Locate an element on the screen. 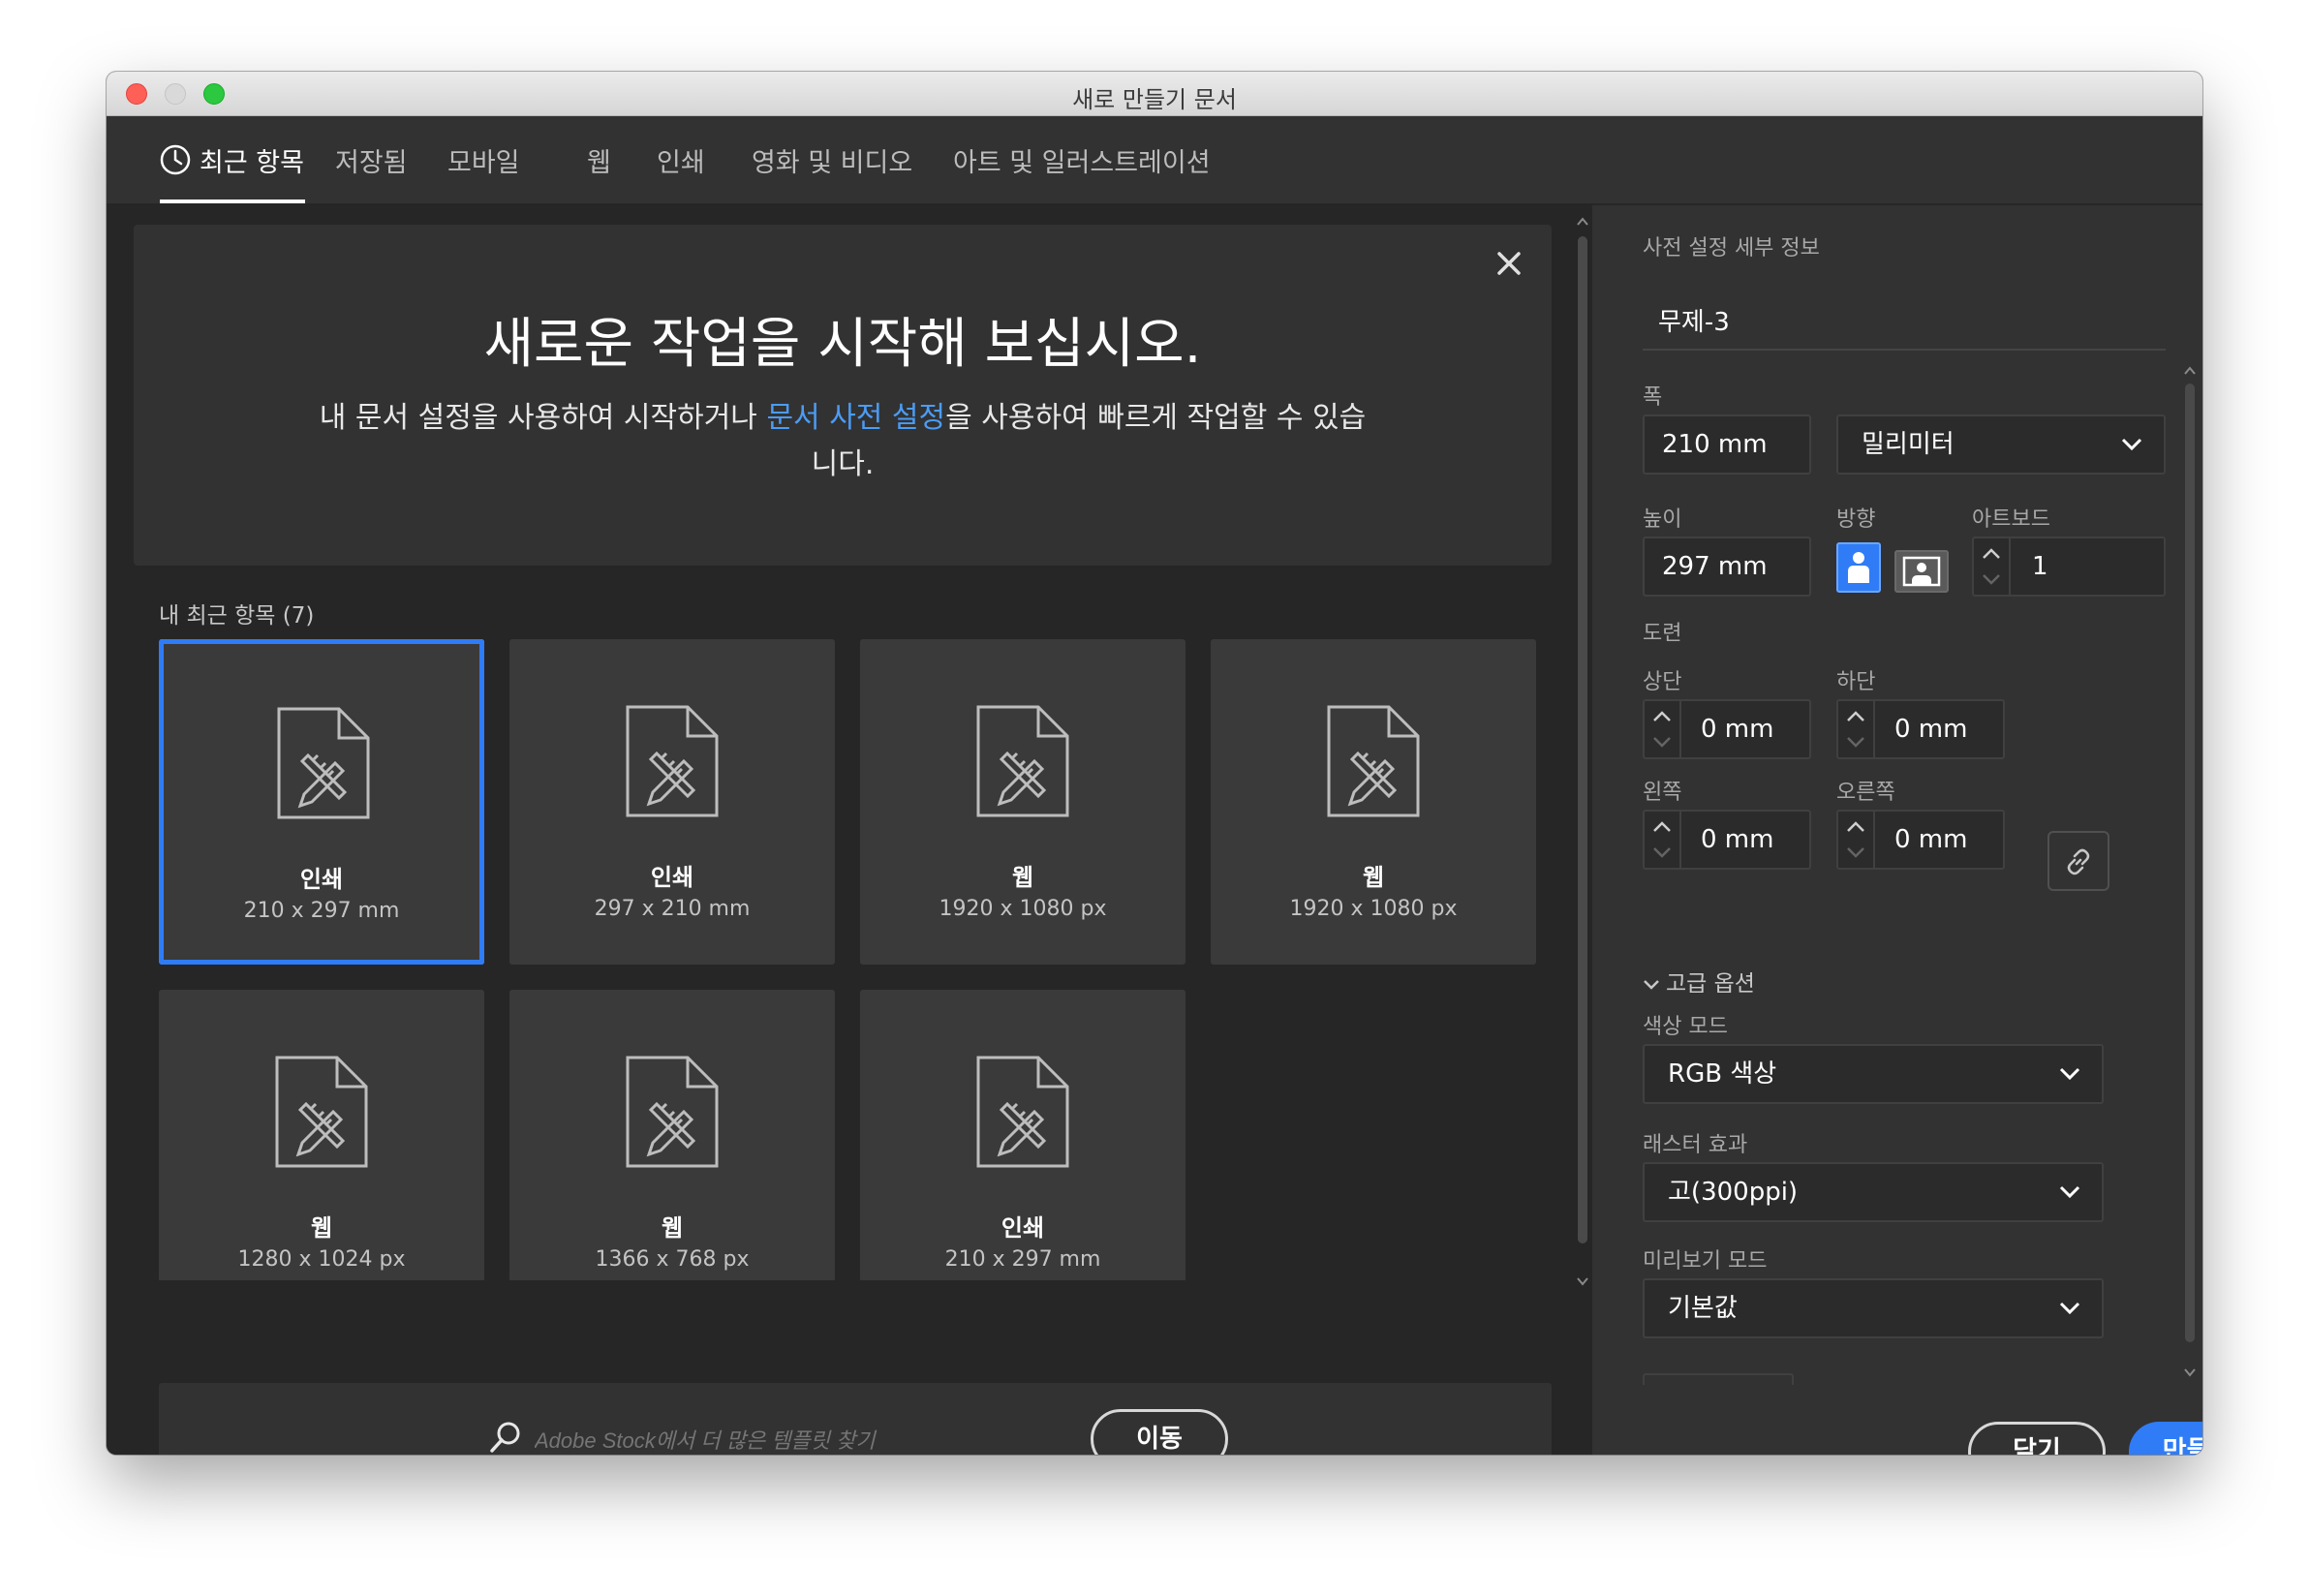  units-select-value: 밀리미터 is located at coordinates (1909, 444).